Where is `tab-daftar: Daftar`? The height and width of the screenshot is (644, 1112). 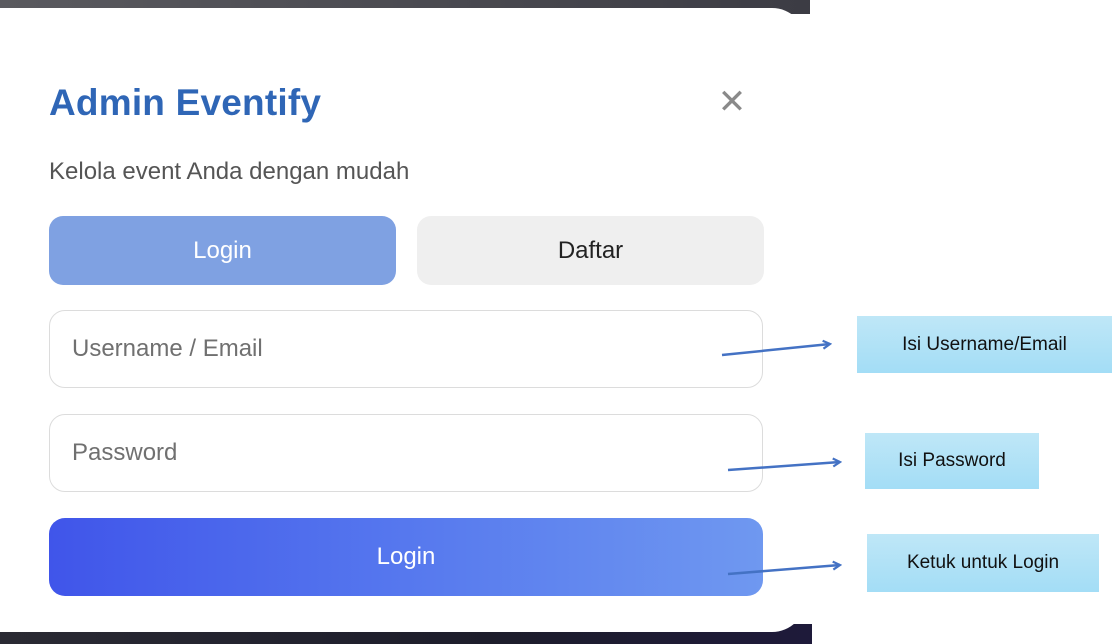
tab-daftar: Daftar is located at coordinates (590, 250).